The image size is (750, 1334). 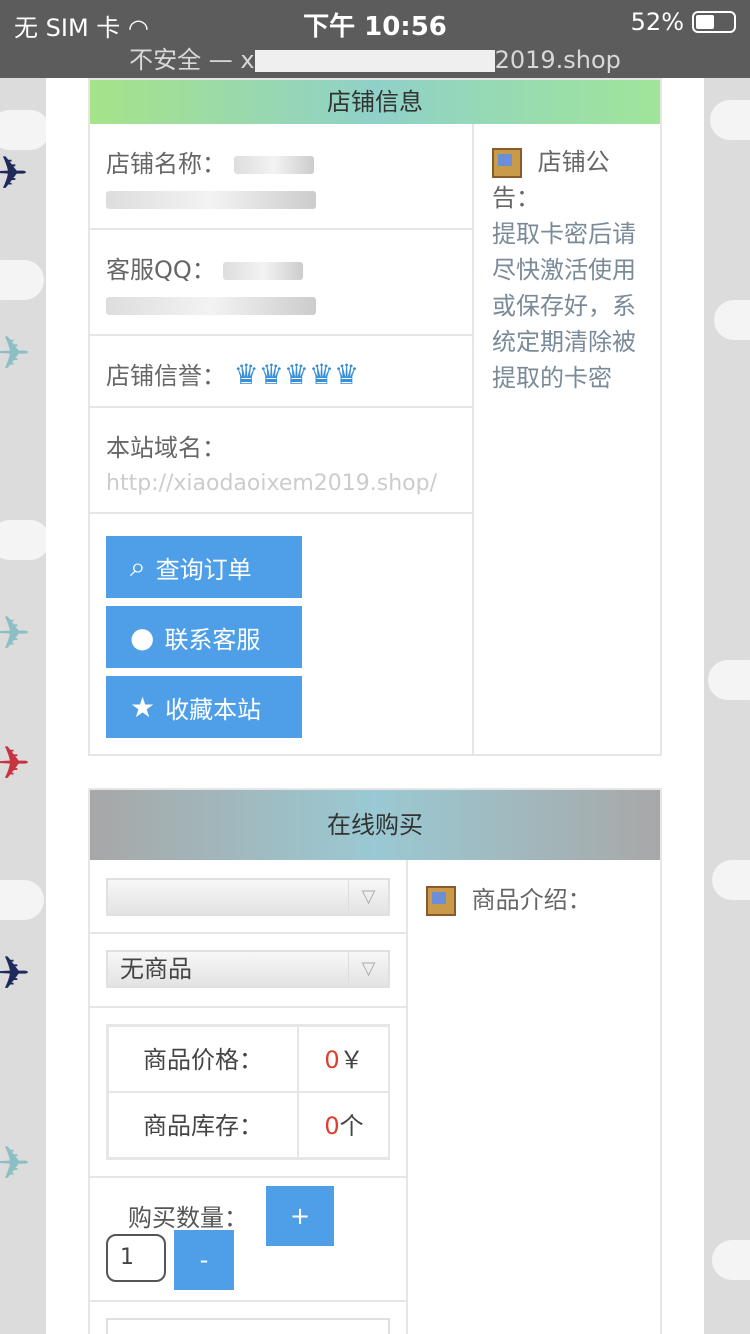 What do you see at coordinates (272, 483) in the screenshot?
I see `domain-value: http://xiaodaoixem2019.shop/` at bounding box center [272, 483].